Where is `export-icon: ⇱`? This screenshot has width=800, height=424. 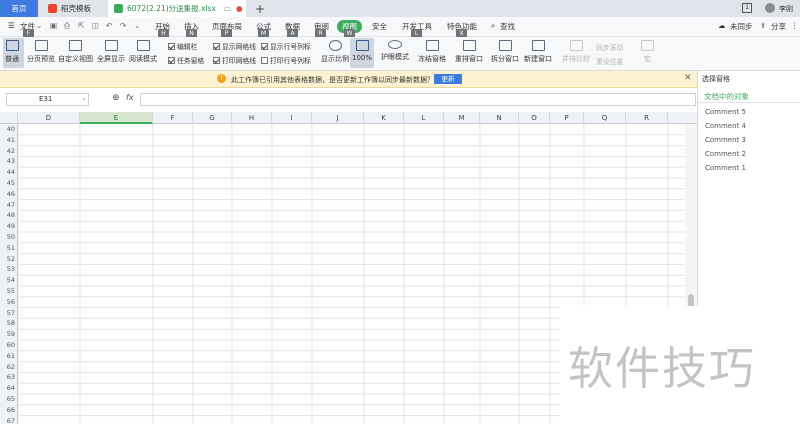 export-icon: ⇱ is located at coordinates (81, 25).